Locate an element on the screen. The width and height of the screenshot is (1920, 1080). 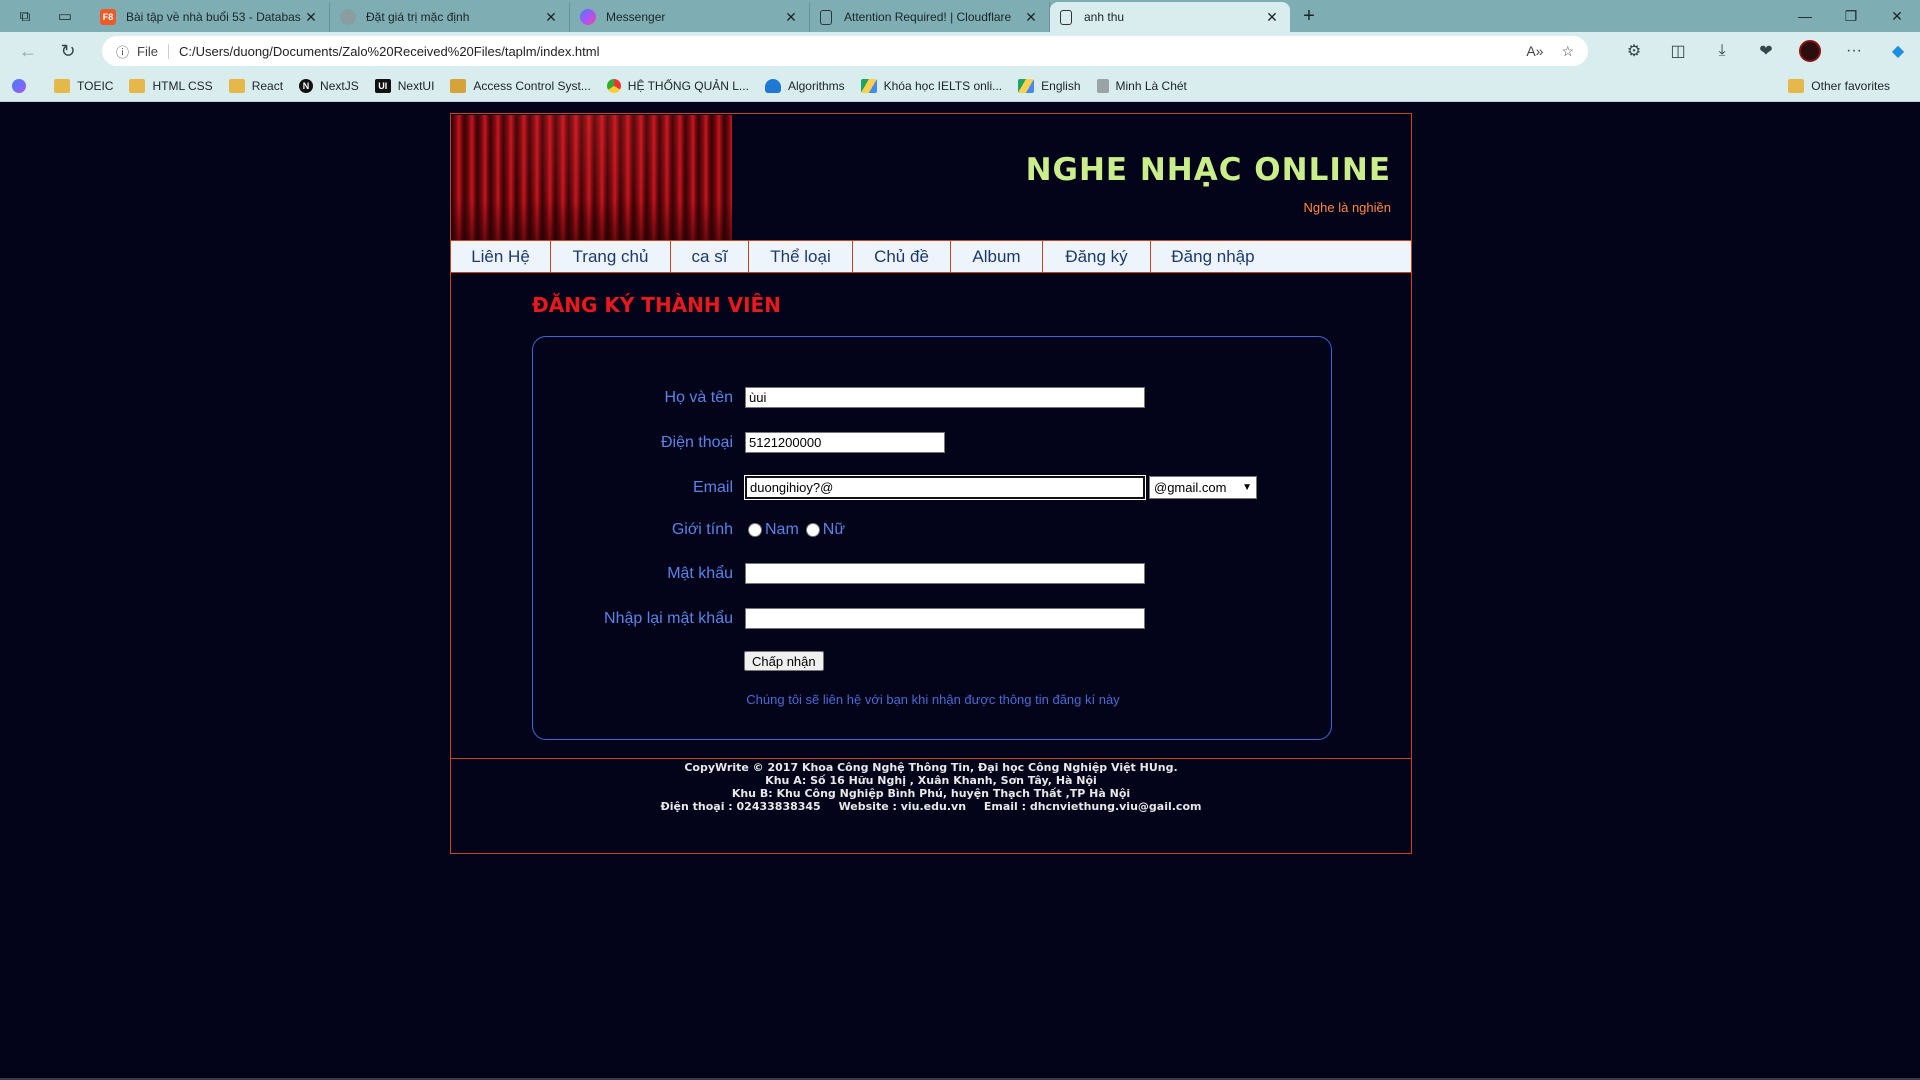
site-banner: NGHE NHẠC ONLINE Nghe là nghiền is located at coordinates (931, 177).